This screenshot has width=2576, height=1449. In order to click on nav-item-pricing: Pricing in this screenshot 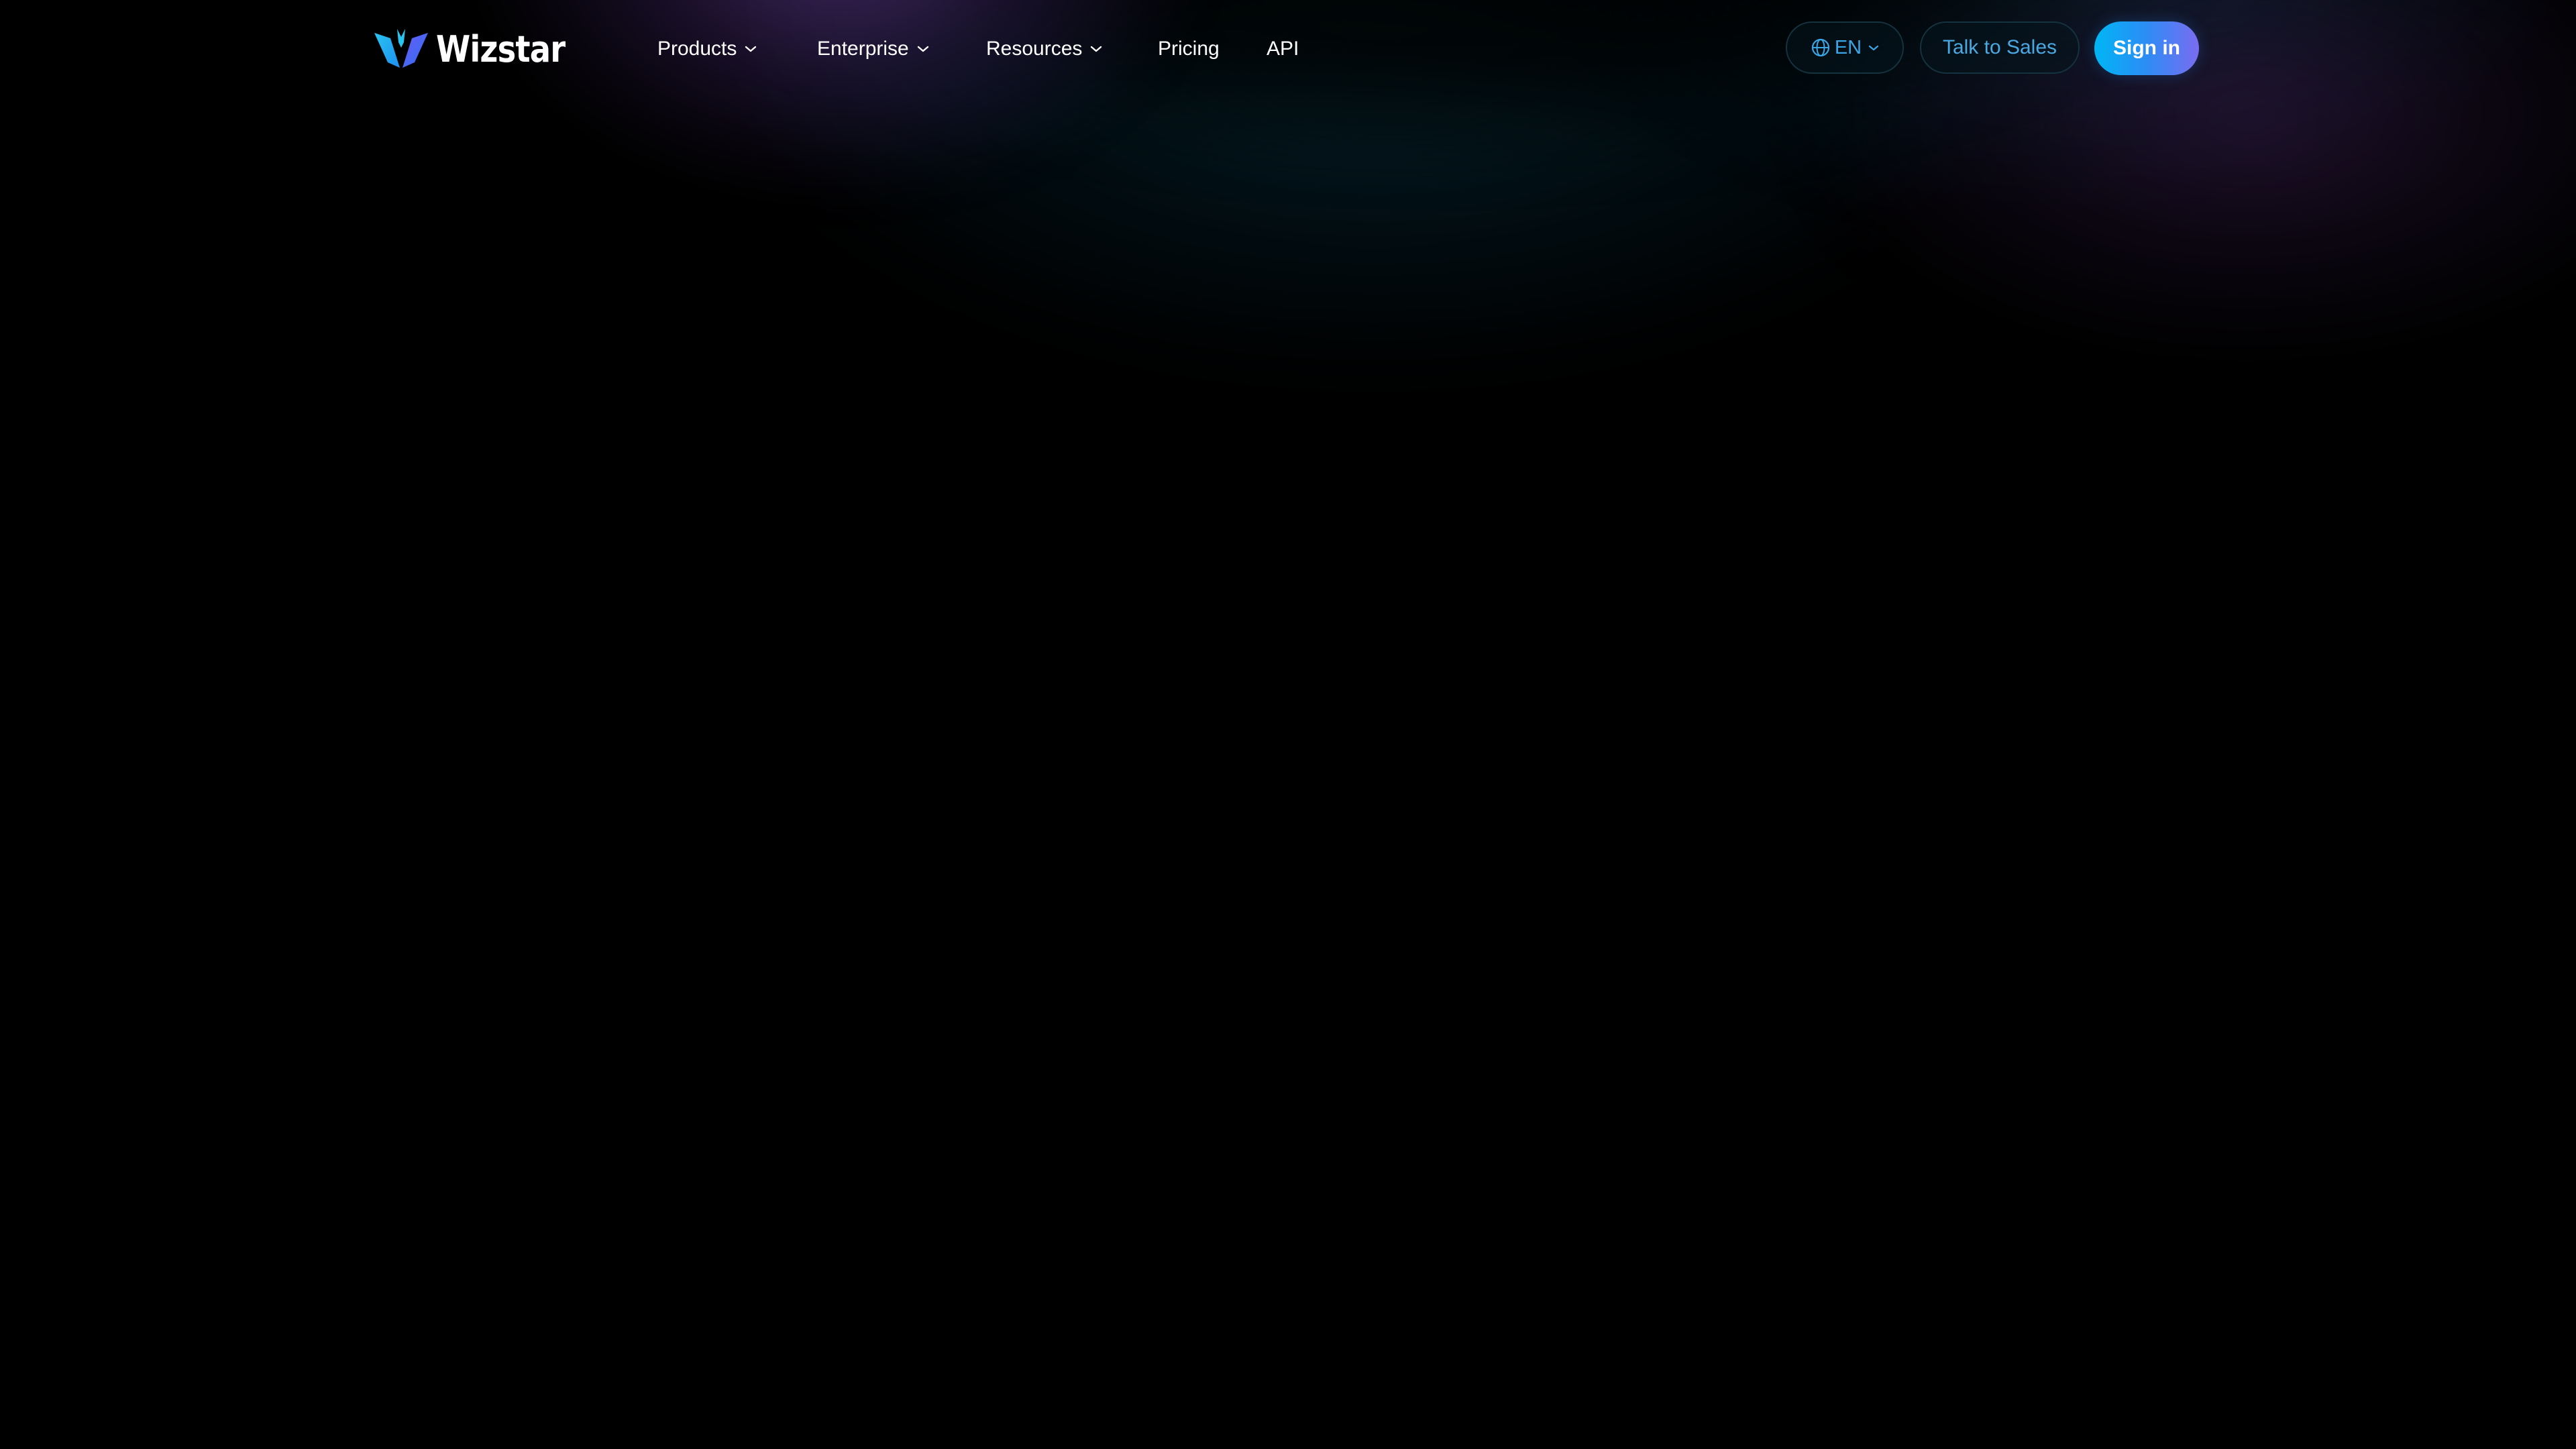, I will do `click(1189, 49)`.